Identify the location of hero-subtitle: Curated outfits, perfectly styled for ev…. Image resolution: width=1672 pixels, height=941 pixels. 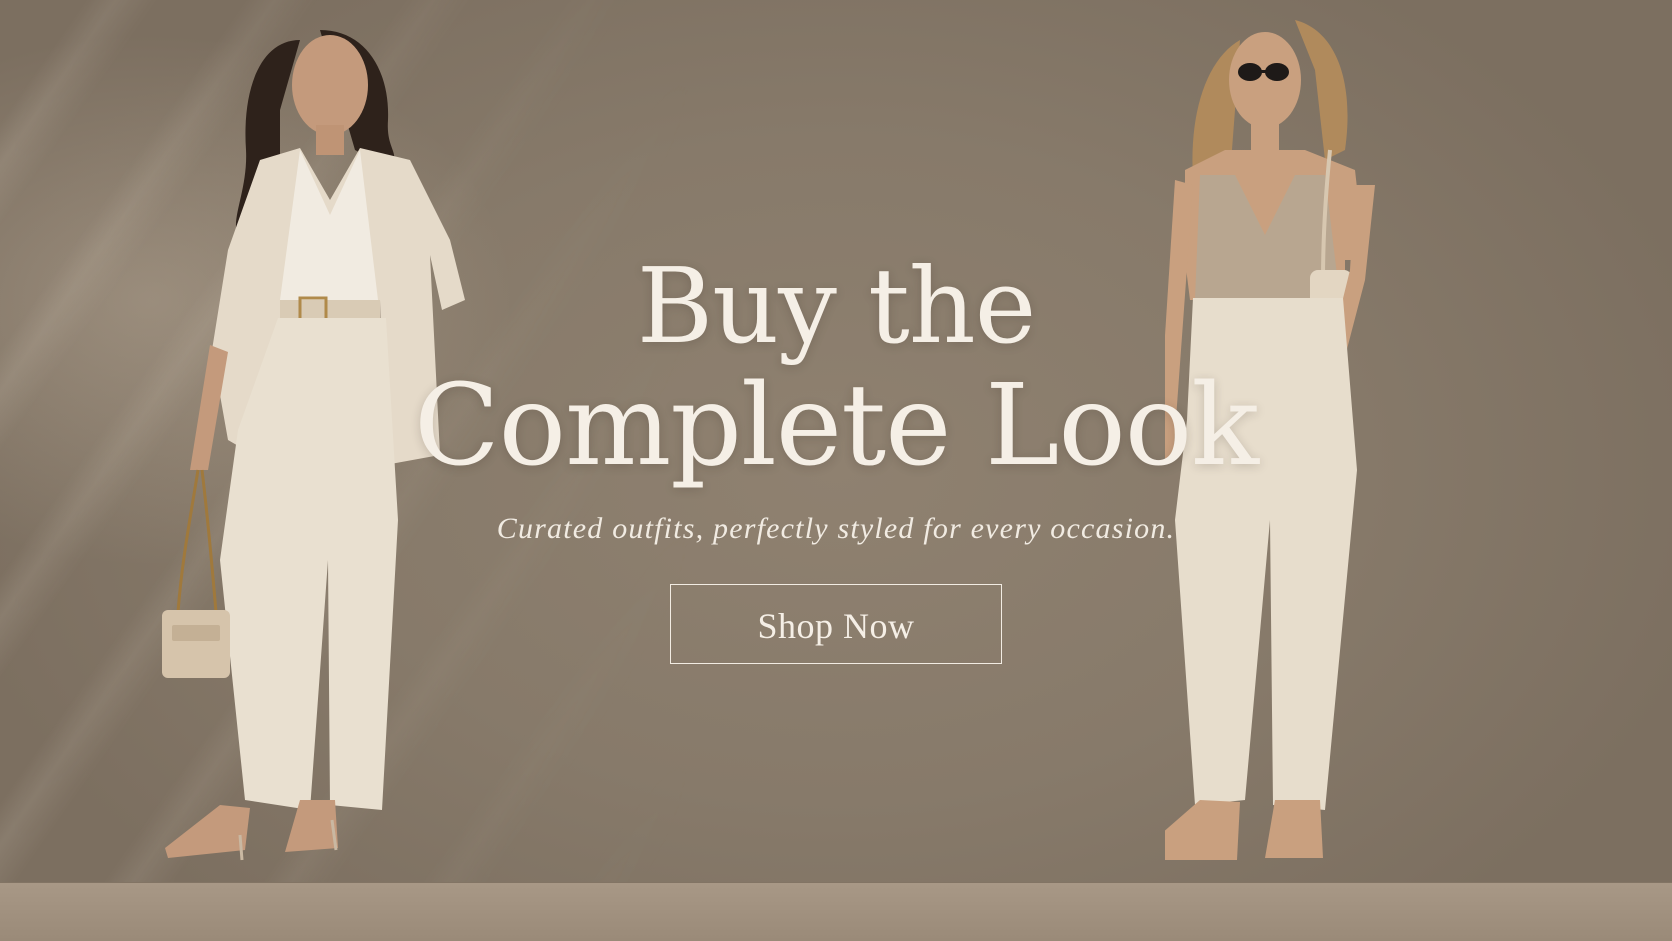
(836, 528).